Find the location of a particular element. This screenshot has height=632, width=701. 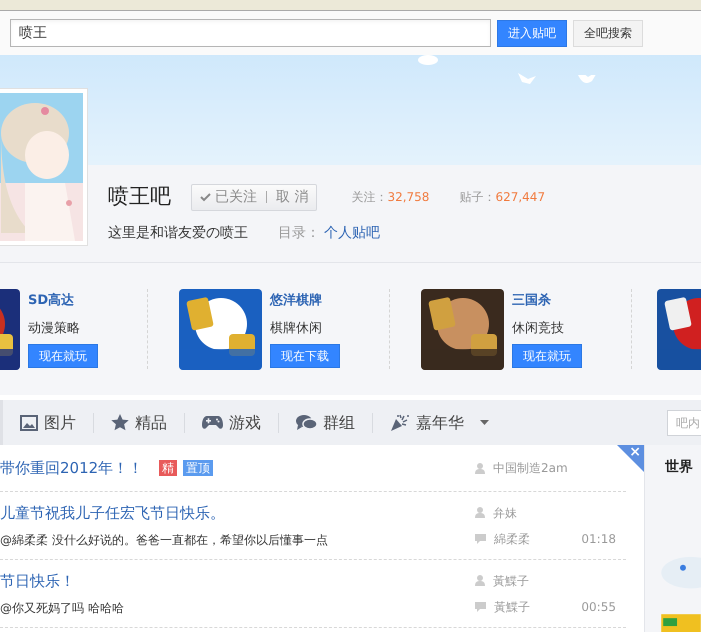

follow-button: 已关注 取 消 is located at coordinates (254, 197).